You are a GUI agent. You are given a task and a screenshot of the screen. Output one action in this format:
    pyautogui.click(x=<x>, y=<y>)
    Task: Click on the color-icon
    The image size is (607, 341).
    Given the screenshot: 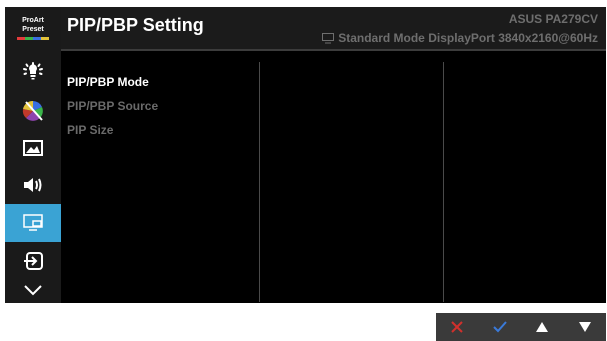 What is the action you would take?
    pyautogui.click(x=32, y=110)
    